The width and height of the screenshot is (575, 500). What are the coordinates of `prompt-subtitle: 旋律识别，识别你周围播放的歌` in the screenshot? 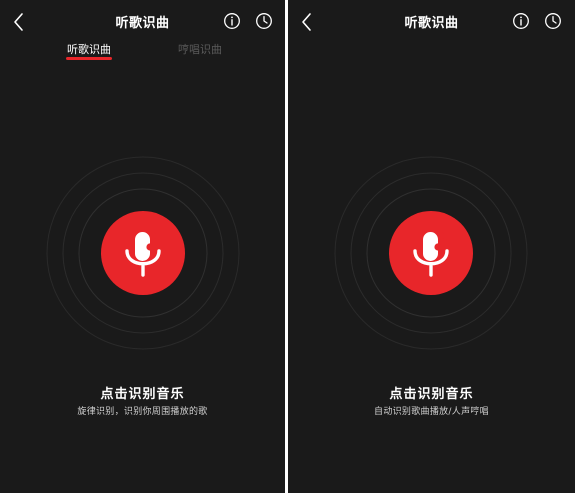 It's located at (142, 412).